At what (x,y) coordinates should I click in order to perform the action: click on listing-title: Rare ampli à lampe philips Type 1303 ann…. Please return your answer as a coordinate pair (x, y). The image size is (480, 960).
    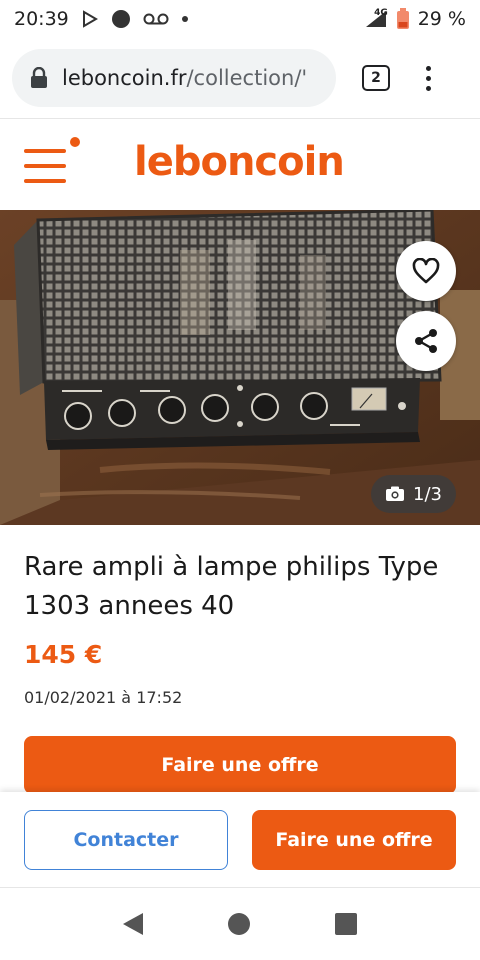
    Looking at the image, I should click on (231, 586).